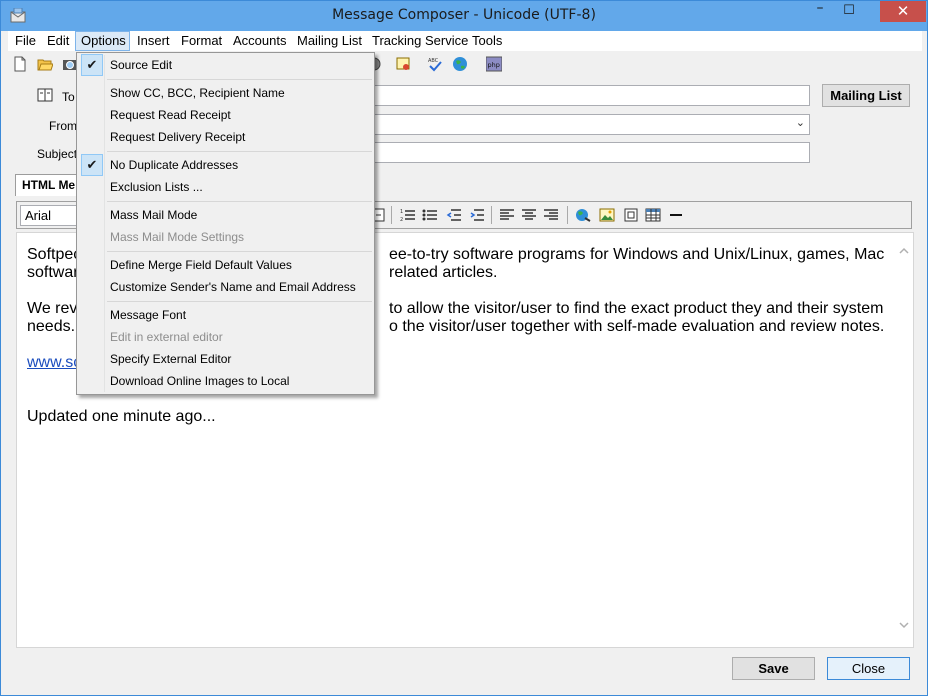  Describe the element at coordinates (583, 215) in the screenshot. I see `insert-link-icon` at that location.